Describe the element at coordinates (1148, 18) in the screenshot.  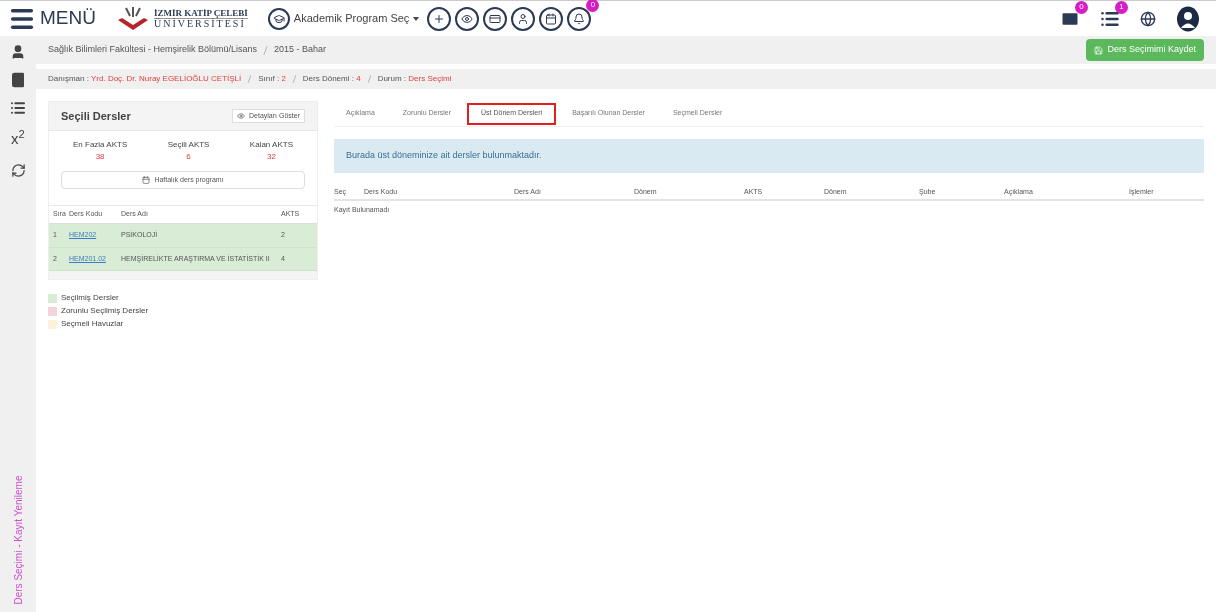
I see `globe-icon` at that location.